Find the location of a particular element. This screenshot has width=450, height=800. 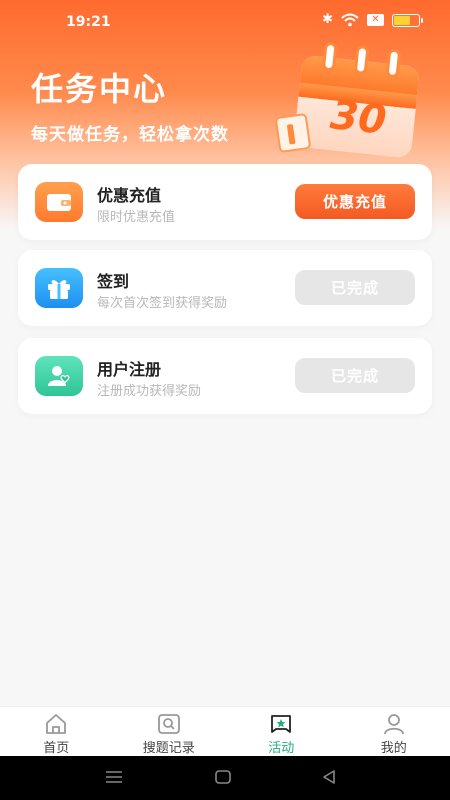

task-card-register: 用户注册 注册成功获得奖励 已完成 is located at coordinates (225, 376).